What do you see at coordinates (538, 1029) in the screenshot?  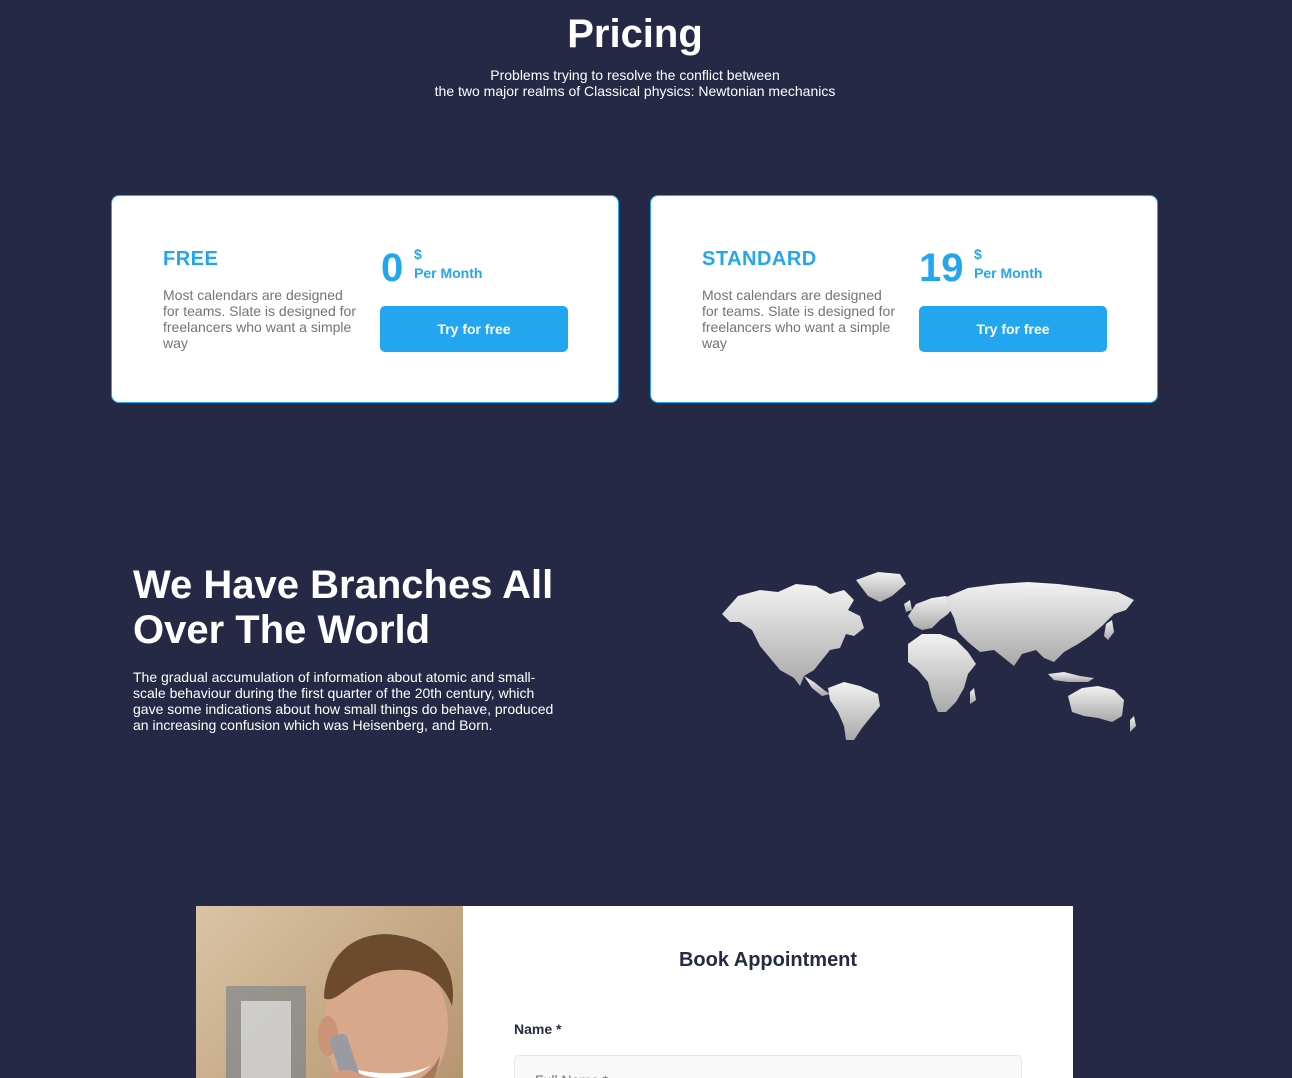 I see `name-field-label: Name *` at bounding box center [538, 1029].